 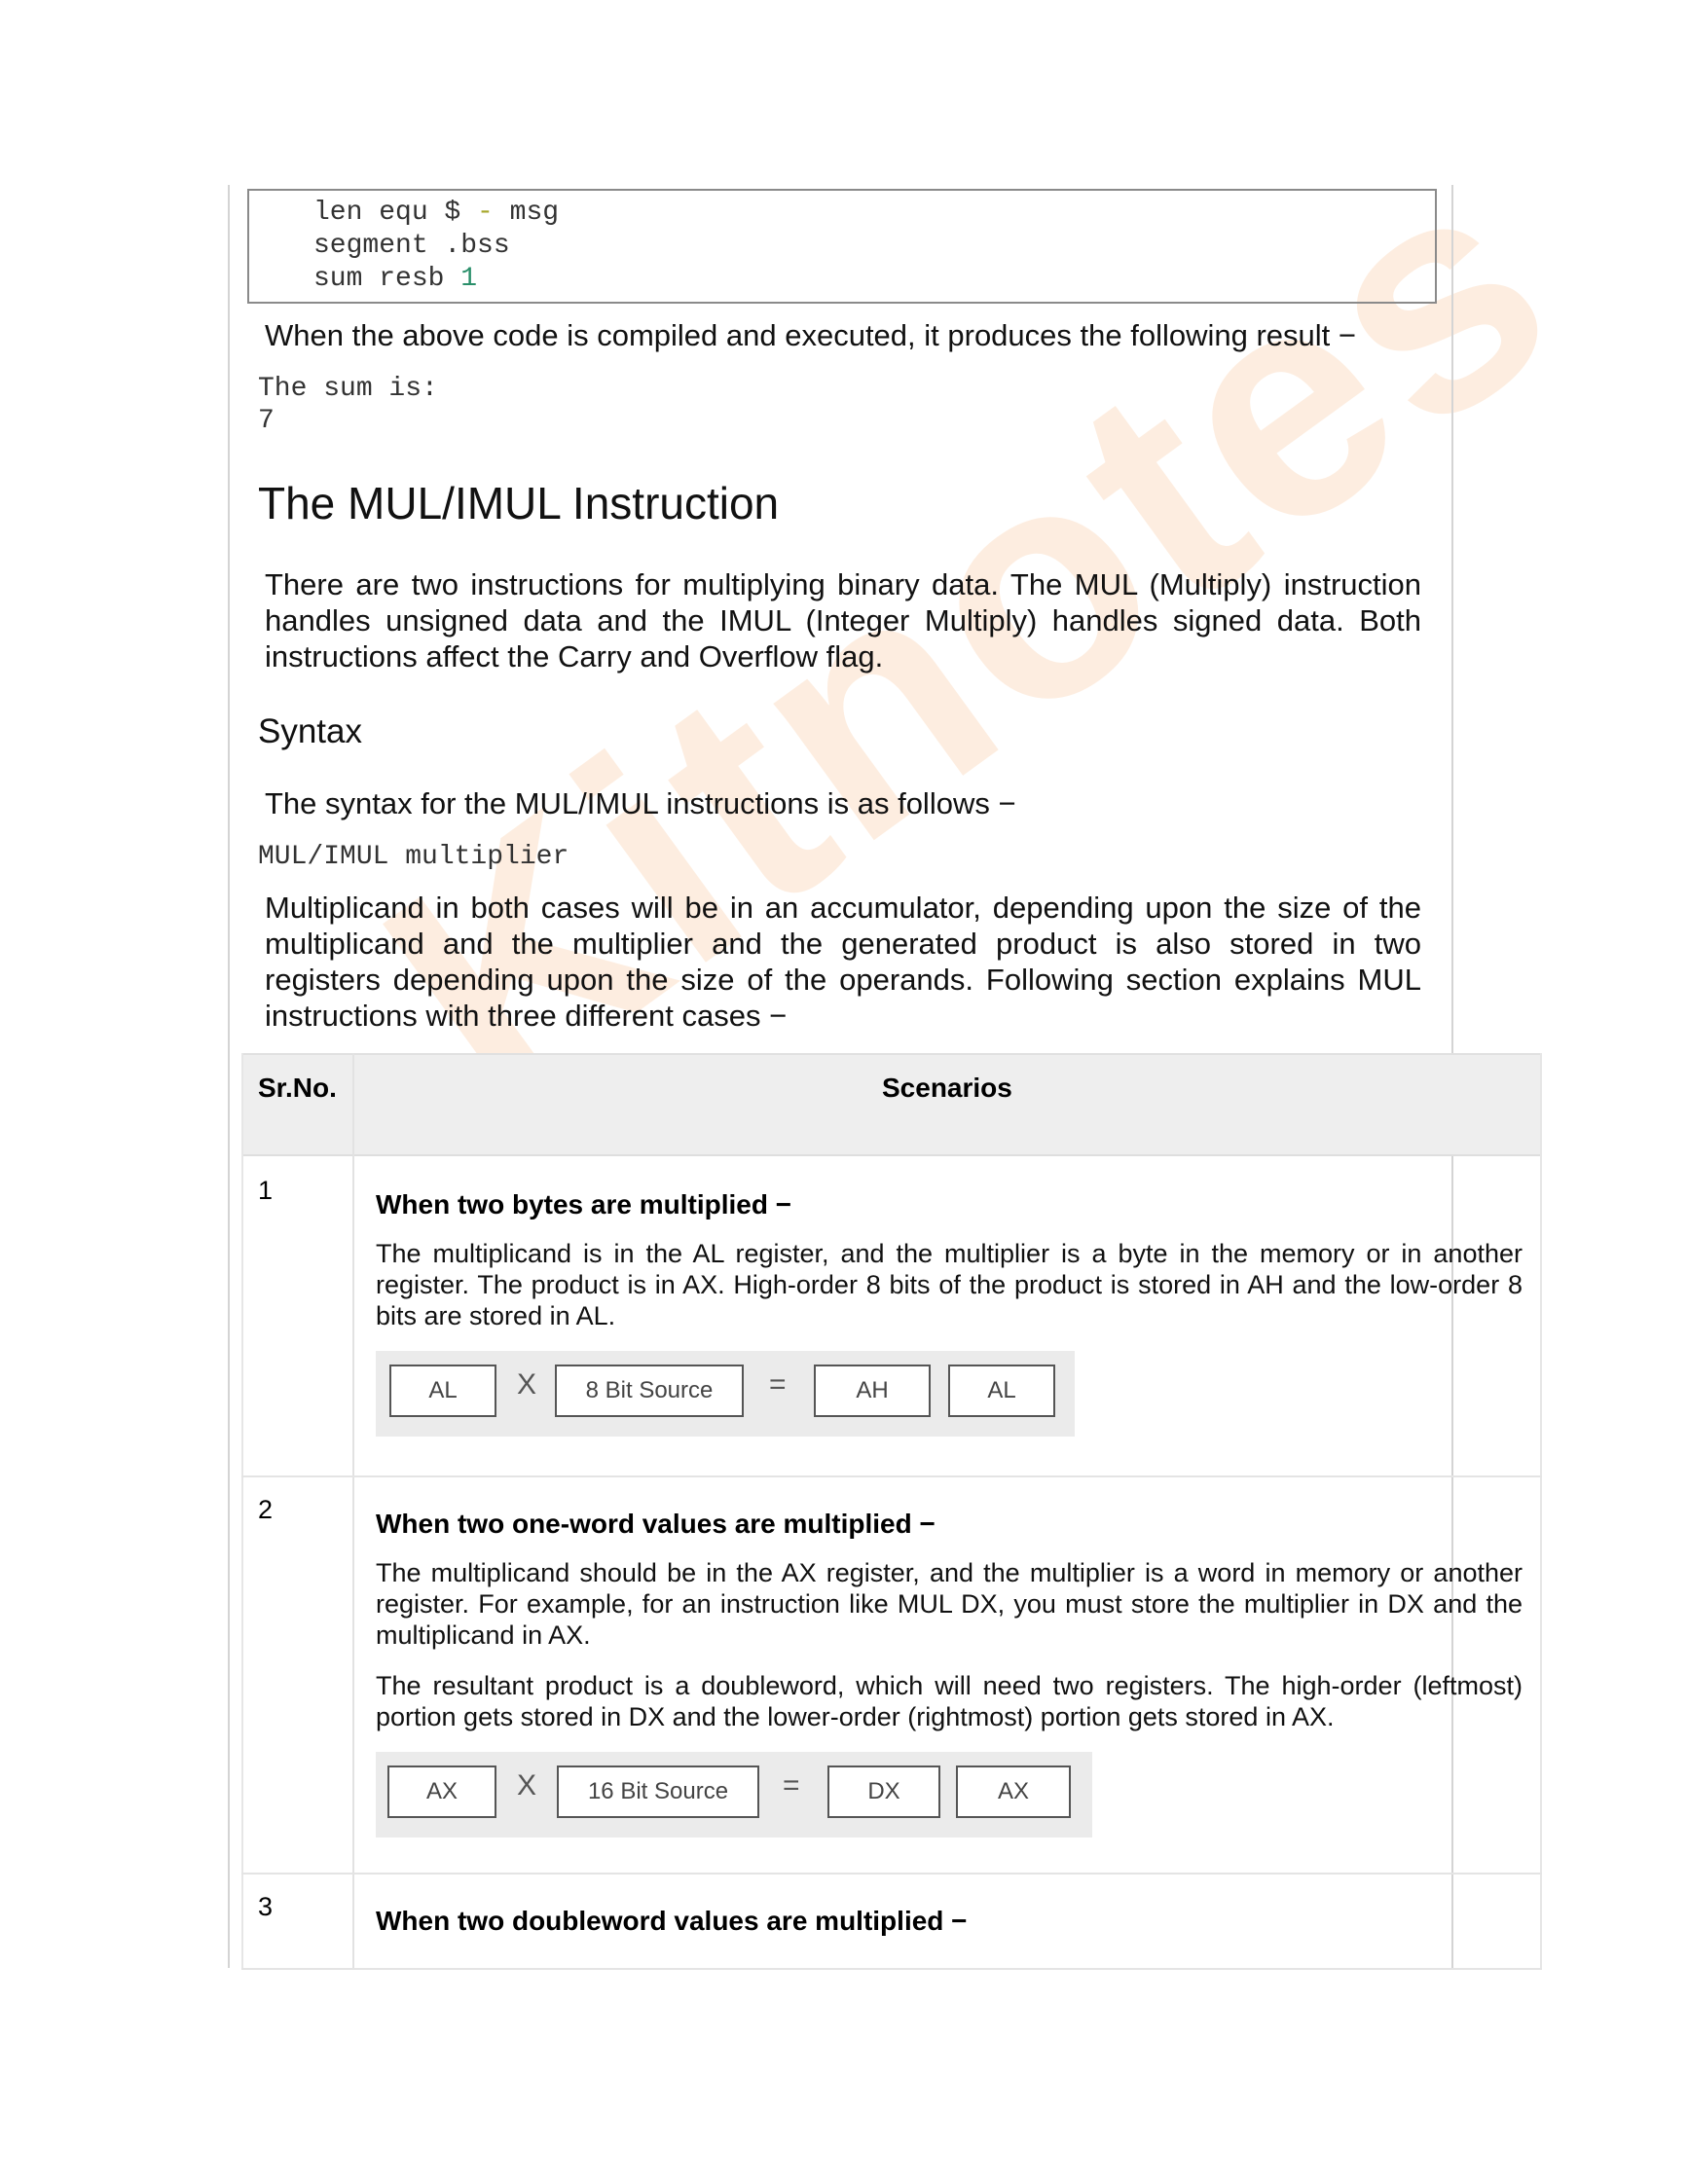 What do you see at coordinates (842, 246) in the screenshot?
I see `code-block: len equ $ - msg segment .bss sum resb 1` at bounding box center [842, 246].